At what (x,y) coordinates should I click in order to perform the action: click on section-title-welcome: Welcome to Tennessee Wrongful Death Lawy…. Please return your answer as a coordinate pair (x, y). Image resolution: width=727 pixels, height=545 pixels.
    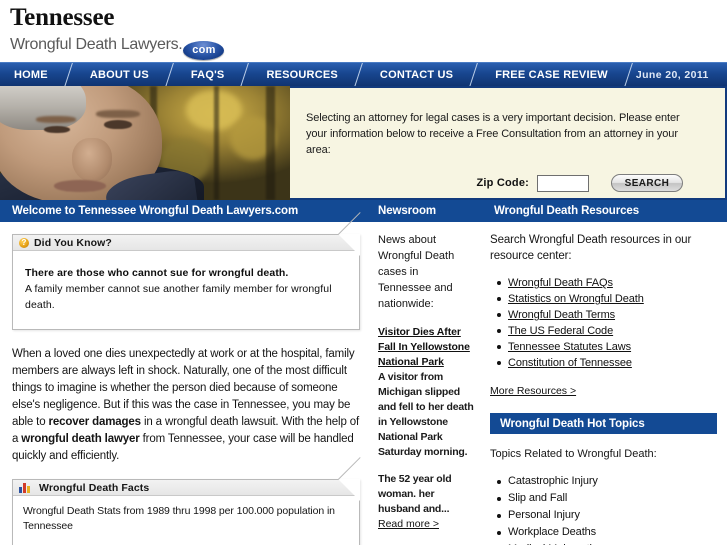
    Looking at the image, I should click on (155, 211).